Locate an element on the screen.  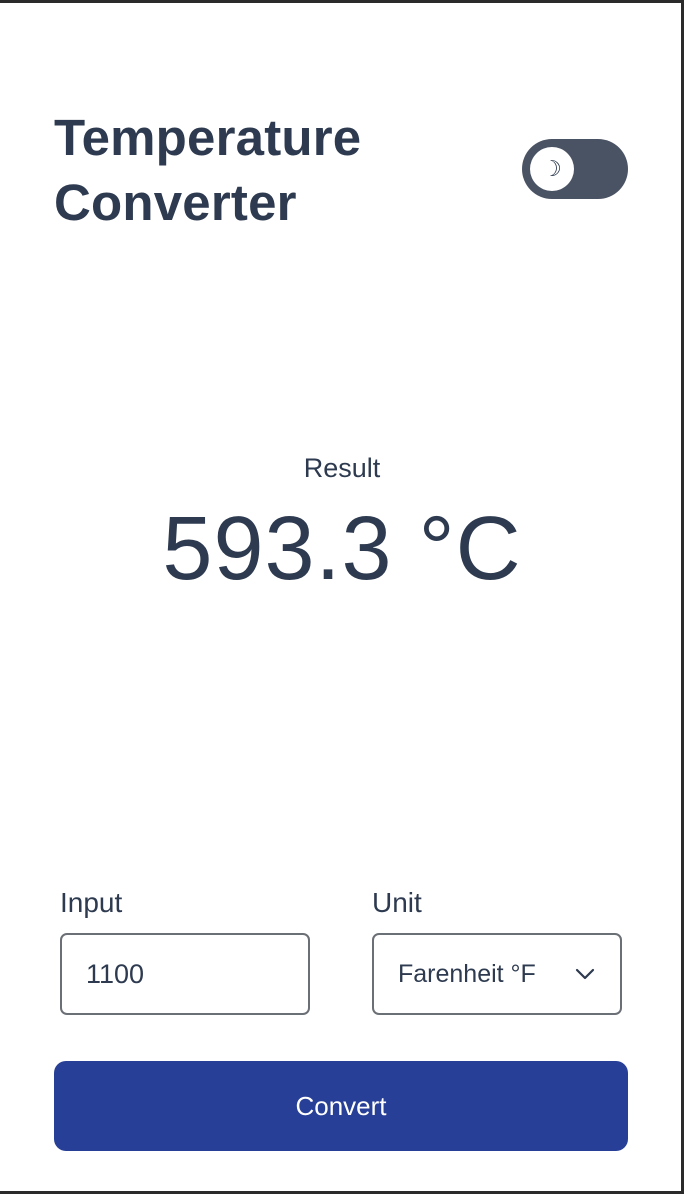
convert-button: Convert is located at coordinates (341, 1106).